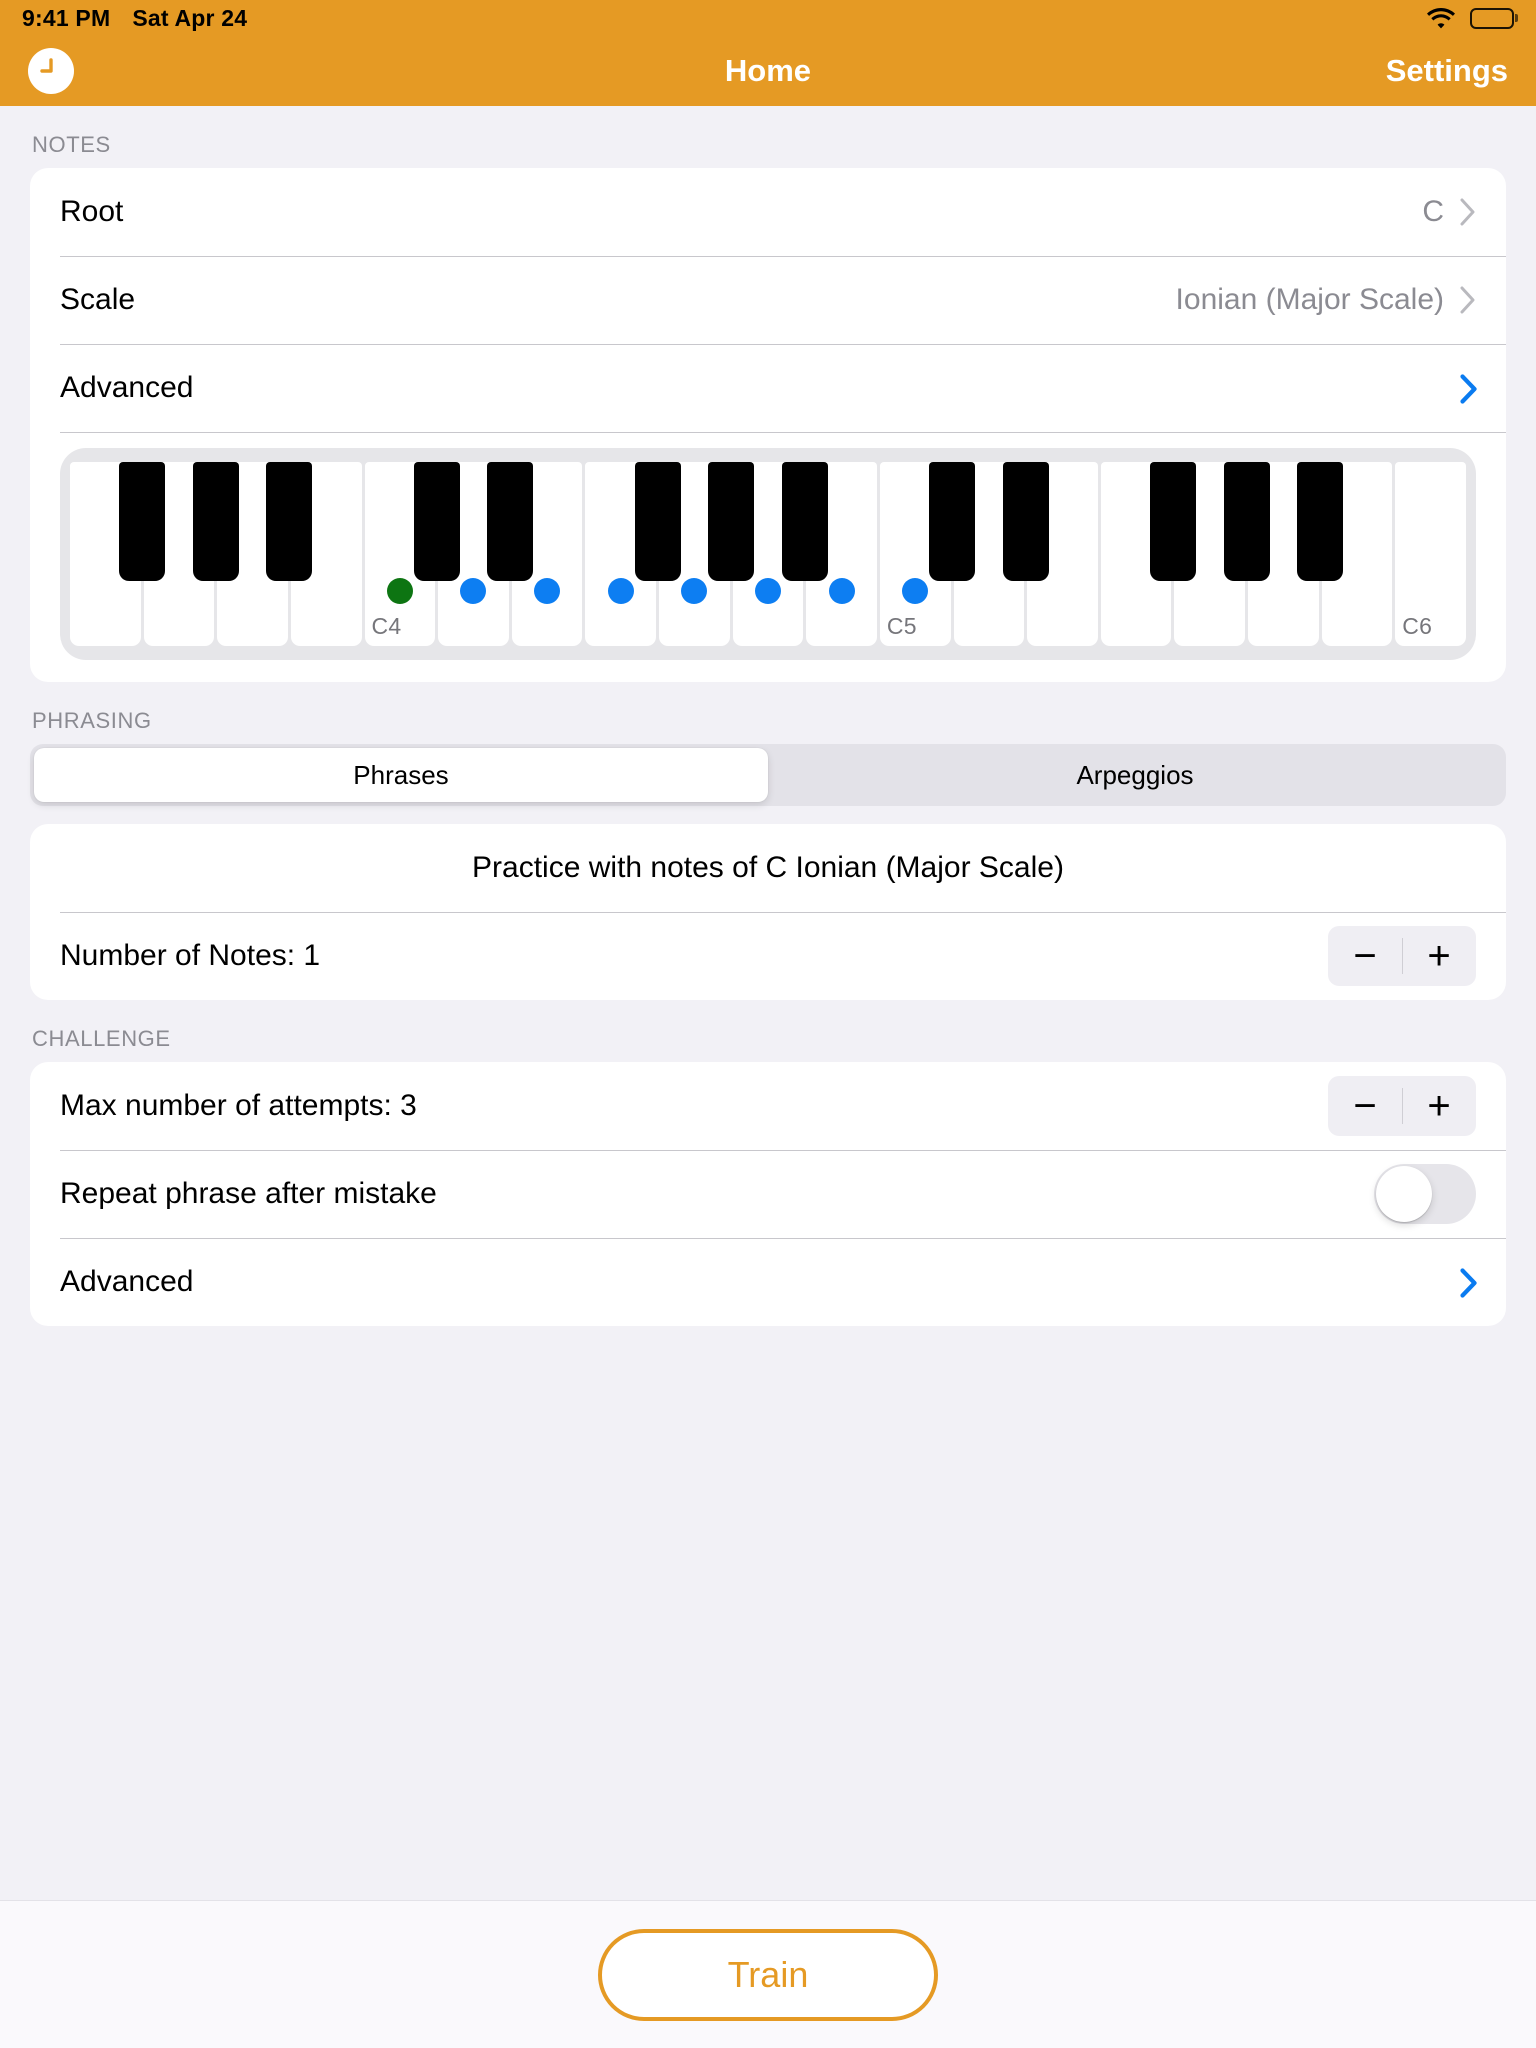 This screenshot has width=1536, height=2048. What do you see at coordinates (1309, 299) in the screenshot?
I see `row-scale-value: Ionian (Major Scale)` at bounding box center [1309, 299].